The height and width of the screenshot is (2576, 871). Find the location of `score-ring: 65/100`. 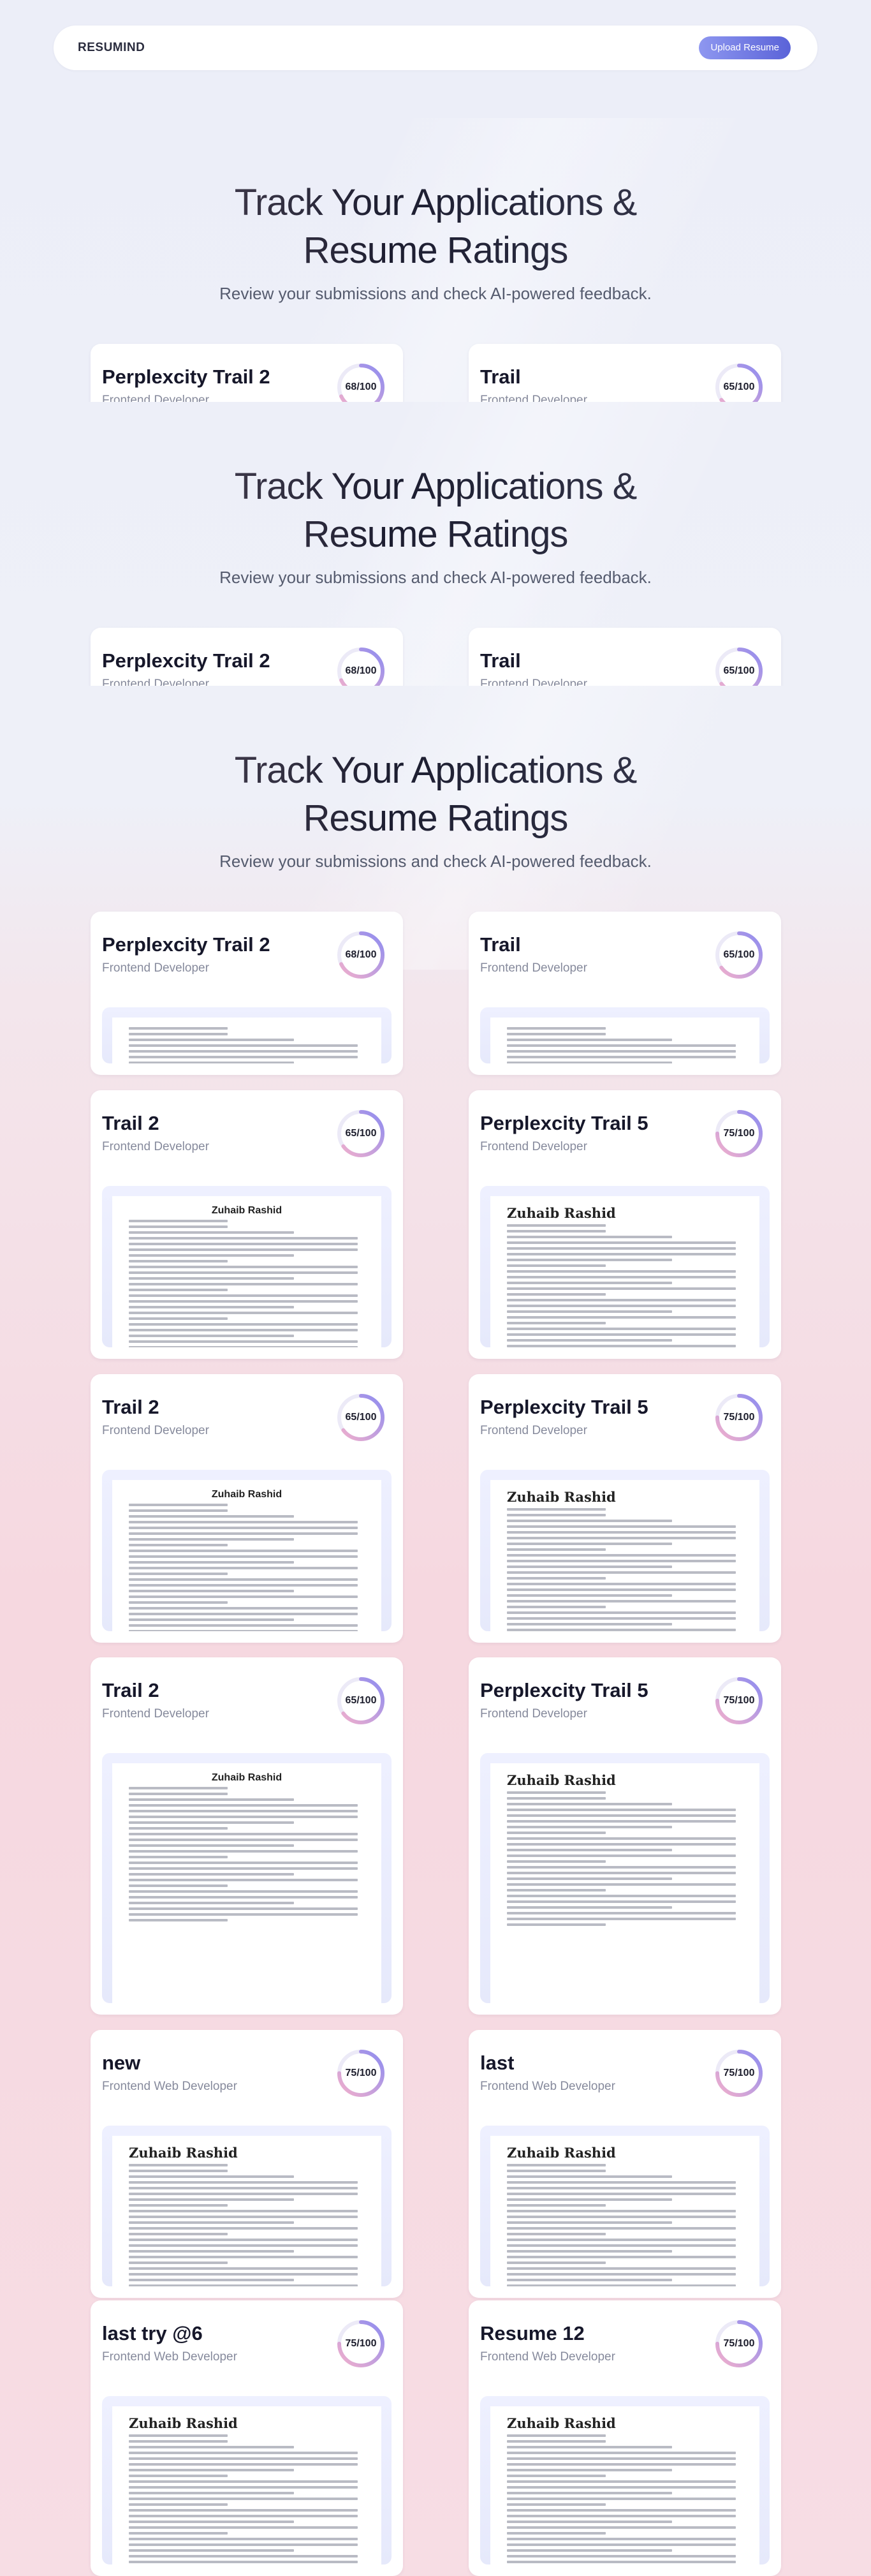

score-ring: 65/100 is located at coordinates (361, 1417).